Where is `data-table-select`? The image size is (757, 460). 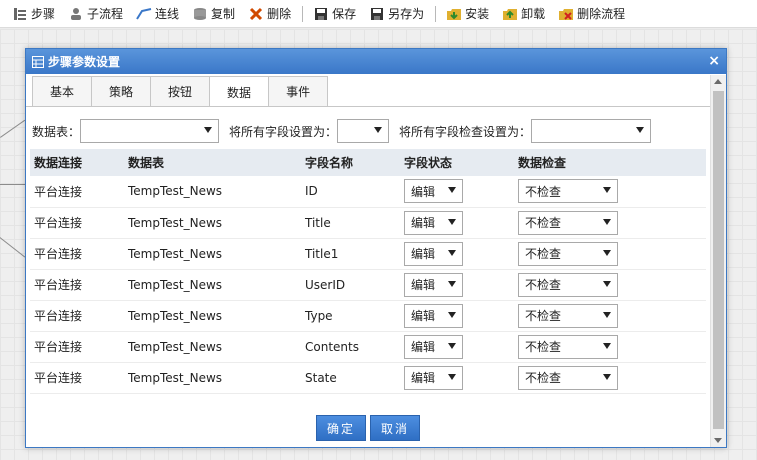 data-table-select is located at coordinates (150, 131).